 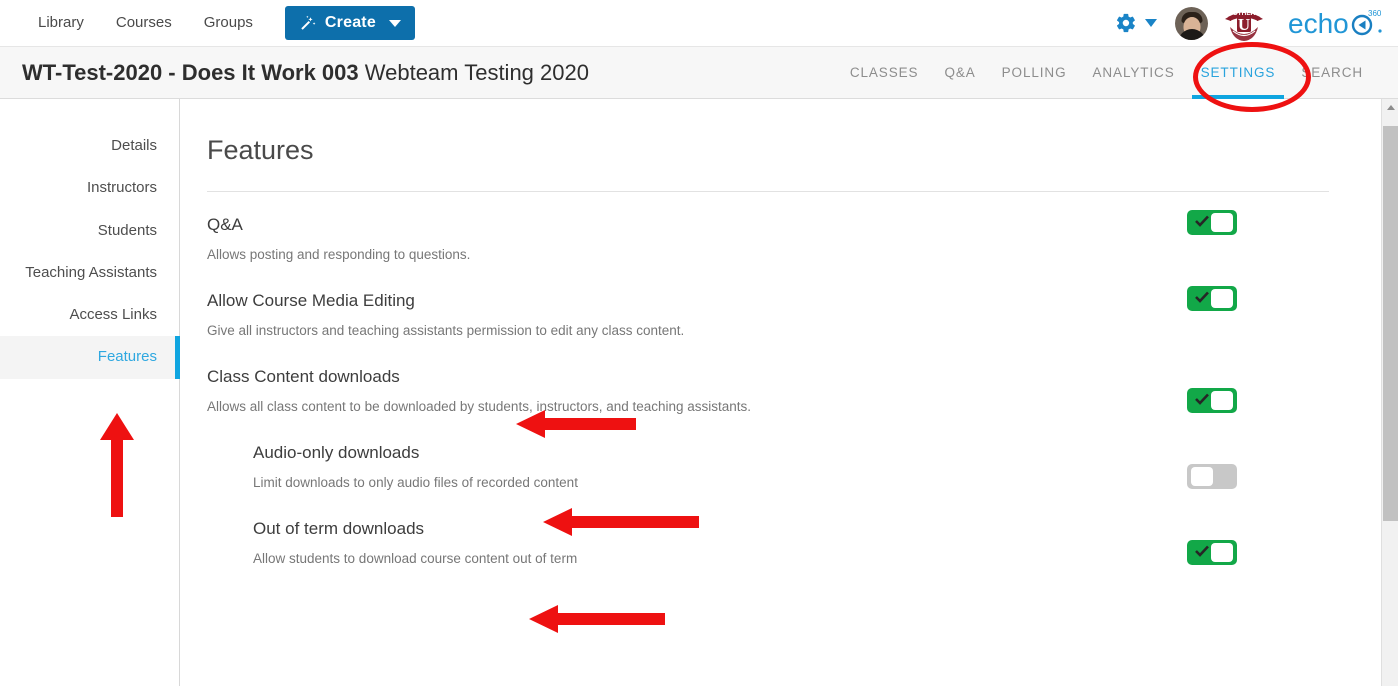 I want to click on top-bar-right-group: OTHER U echo 360, so click(x=1256, y=23).